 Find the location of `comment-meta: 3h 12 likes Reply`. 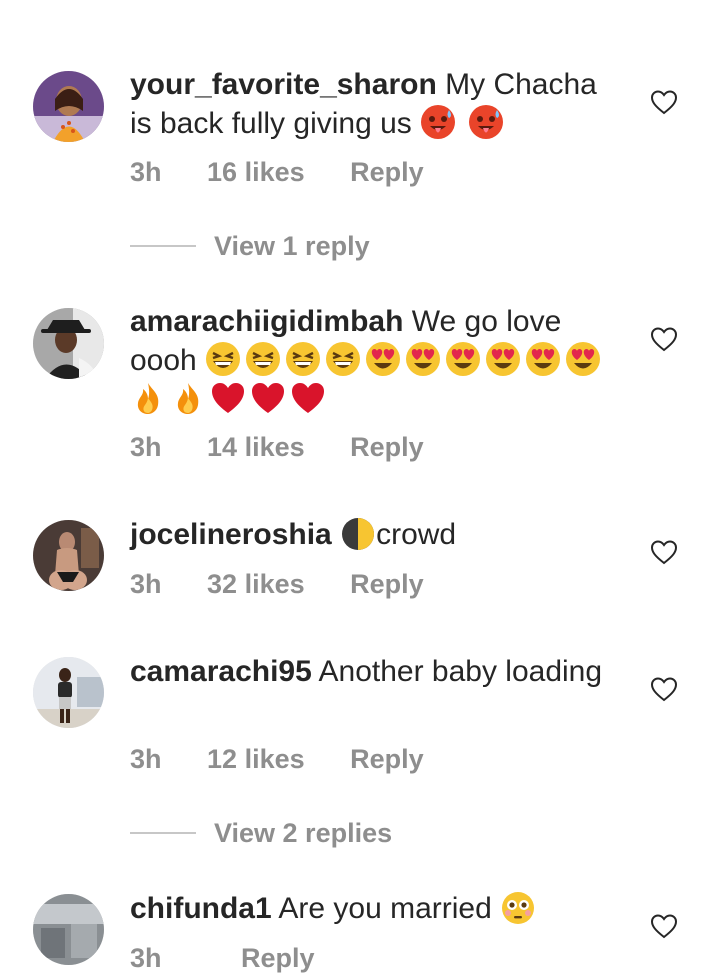

comment-meta: 3h 12 likes Reply is located at coordinates (296, 759).